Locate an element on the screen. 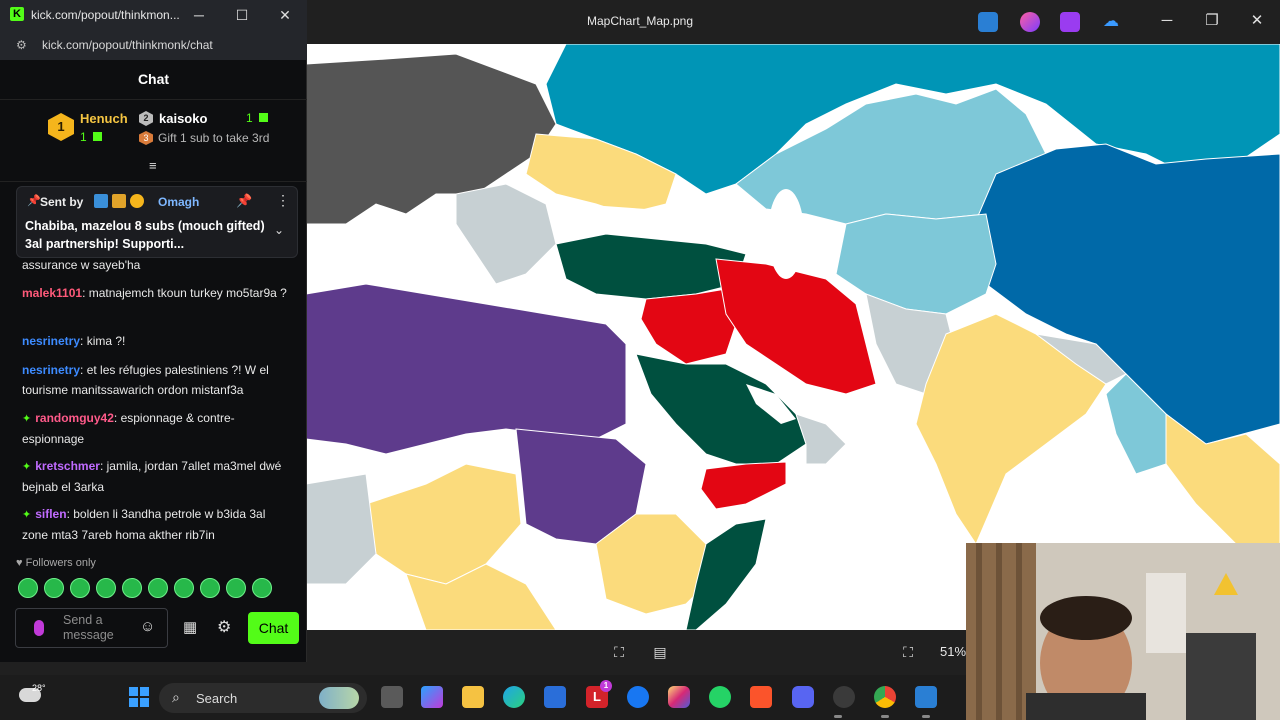  pinned-username: Omagh is located at coordinates (178, 202).